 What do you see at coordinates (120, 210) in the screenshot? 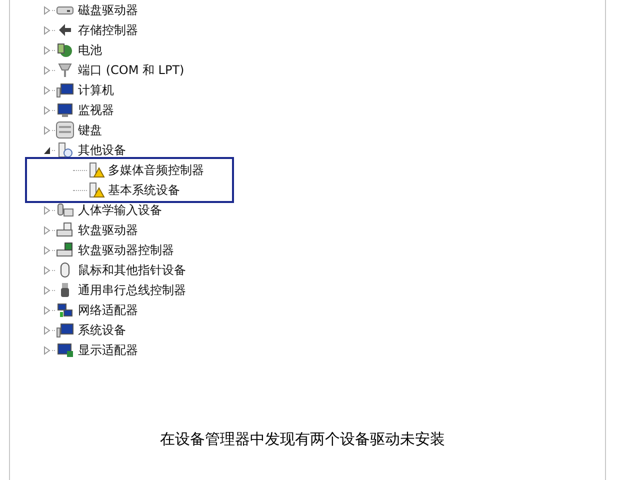
I see `tree-item: 人体学输入设备` at bounding box center [120, 210].